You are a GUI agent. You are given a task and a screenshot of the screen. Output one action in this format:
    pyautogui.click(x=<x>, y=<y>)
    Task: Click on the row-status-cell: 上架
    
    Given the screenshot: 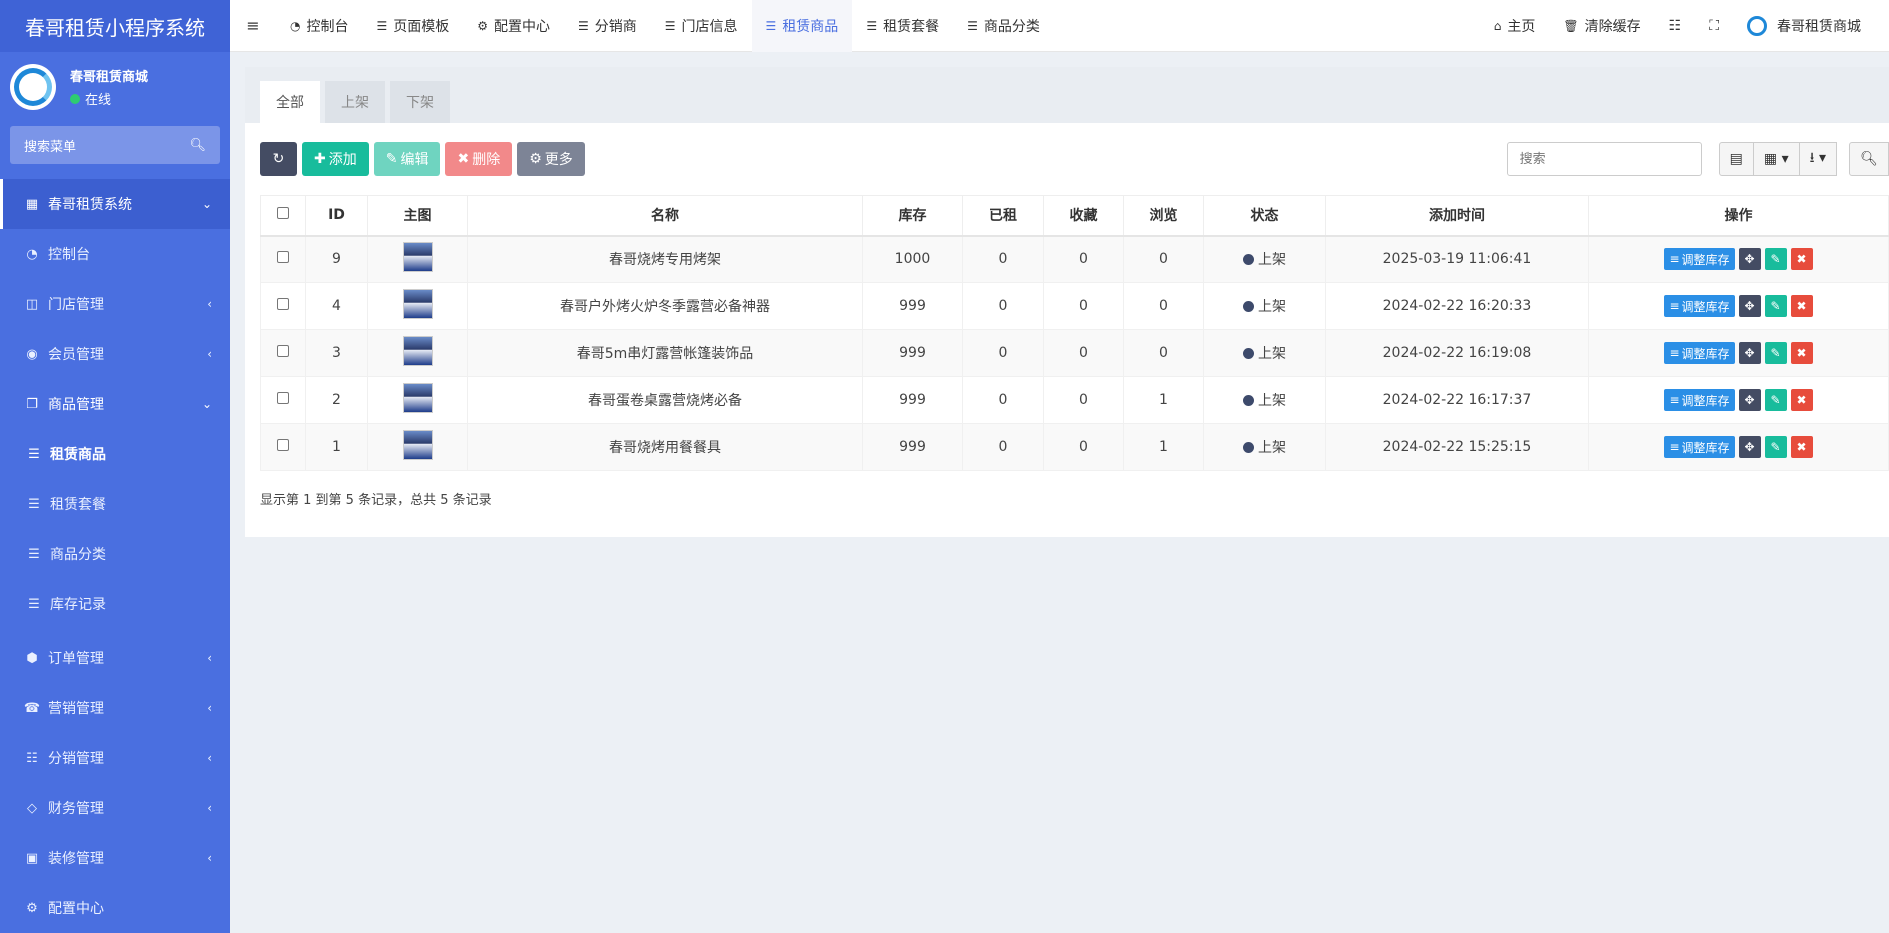 What is the action you would take?
    pyautogui.click(x=1264, y=259)
    